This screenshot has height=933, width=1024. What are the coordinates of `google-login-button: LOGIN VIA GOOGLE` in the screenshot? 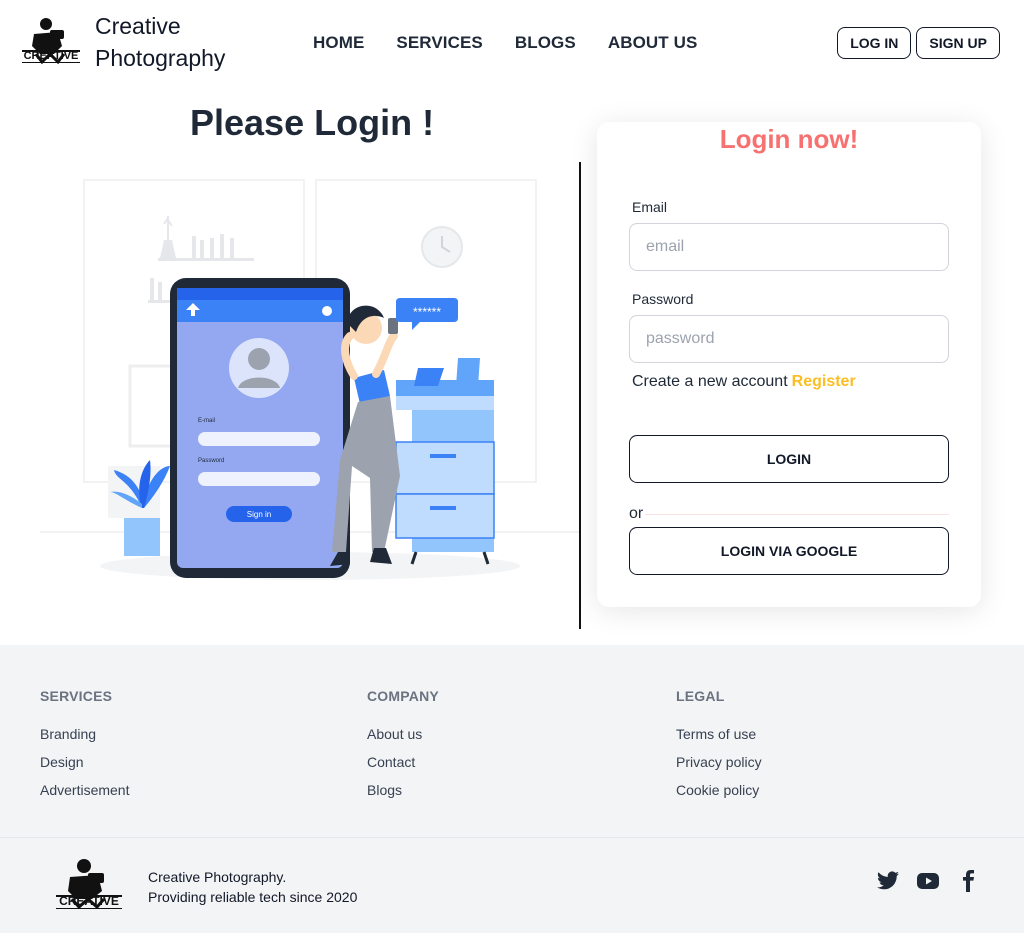 It's located at (789, 551).